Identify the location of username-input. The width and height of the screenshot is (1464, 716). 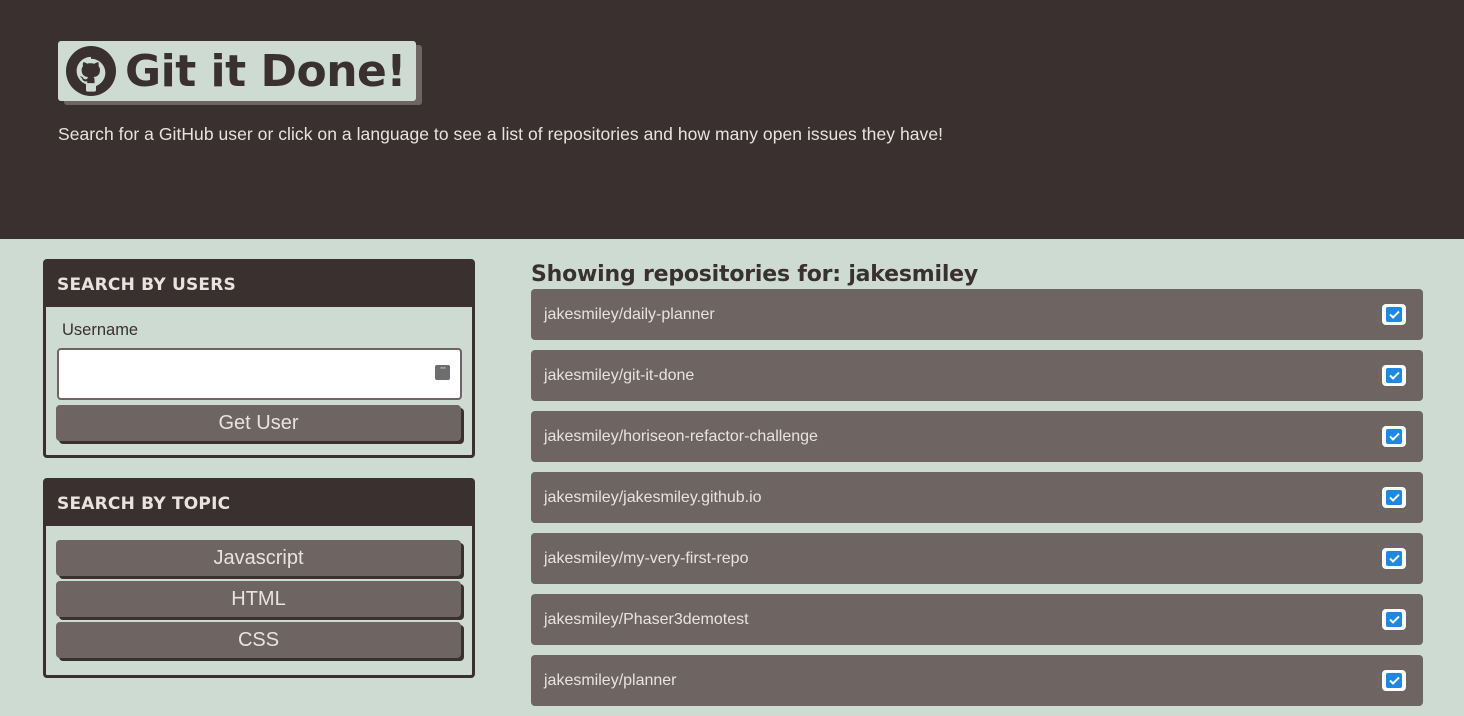
(259, 374).